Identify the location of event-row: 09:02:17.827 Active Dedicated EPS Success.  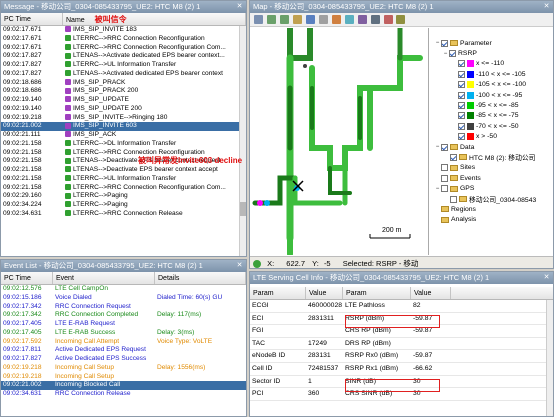
(123, 359).